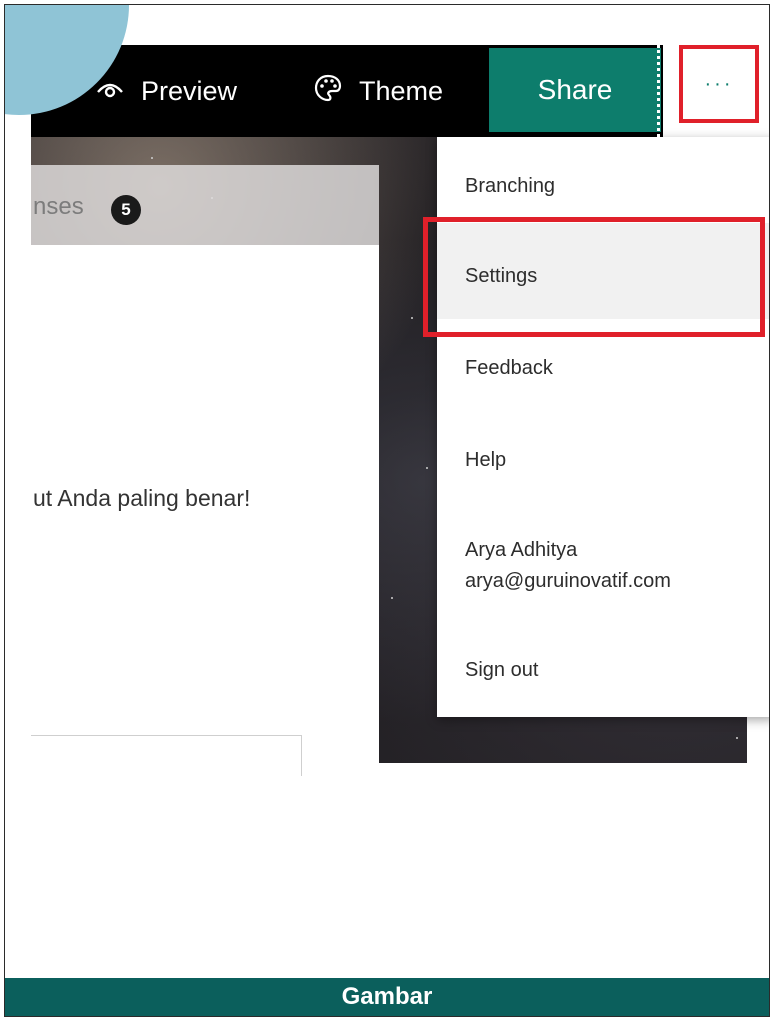  What do you see at coordinates (603, 670) in the screenshot?
I see `menu-item-sign-out: Sign out` at bounding box center [603, 670].